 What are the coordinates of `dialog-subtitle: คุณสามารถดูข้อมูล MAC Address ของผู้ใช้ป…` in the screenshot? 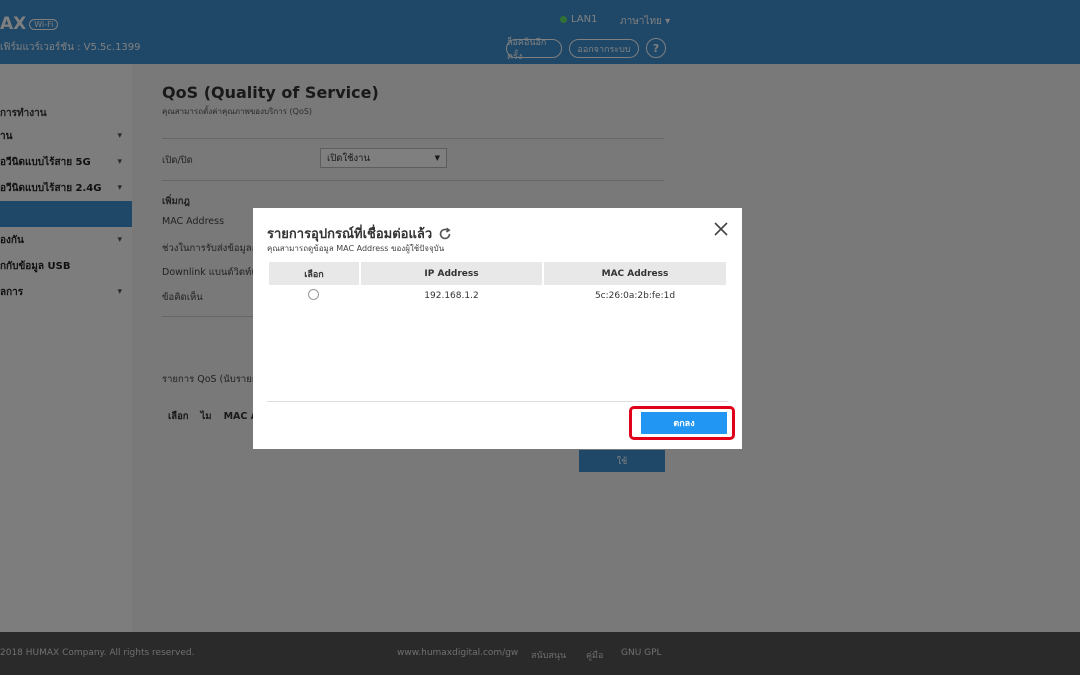 It's located at (356, 248).